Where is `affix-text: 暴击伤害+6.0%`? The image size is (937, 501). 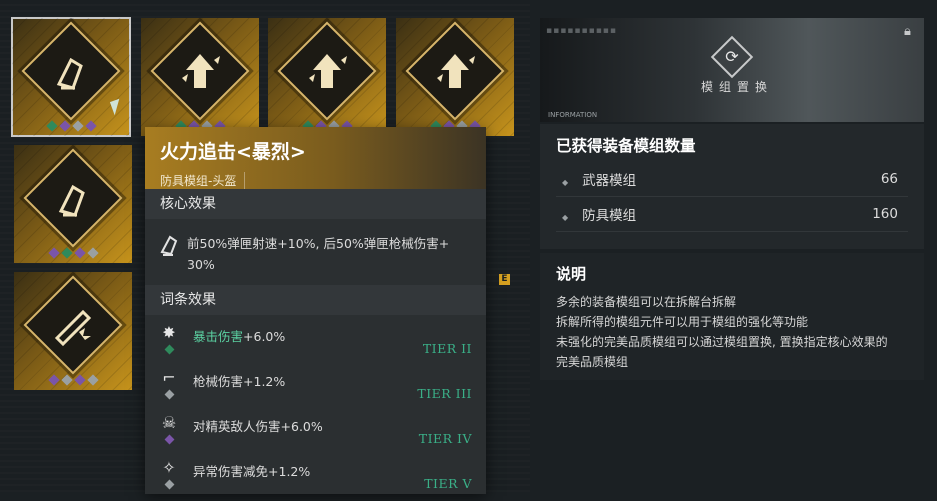 affix-text: 暴击伤害+6.0% is located at coordinates (239, 335).